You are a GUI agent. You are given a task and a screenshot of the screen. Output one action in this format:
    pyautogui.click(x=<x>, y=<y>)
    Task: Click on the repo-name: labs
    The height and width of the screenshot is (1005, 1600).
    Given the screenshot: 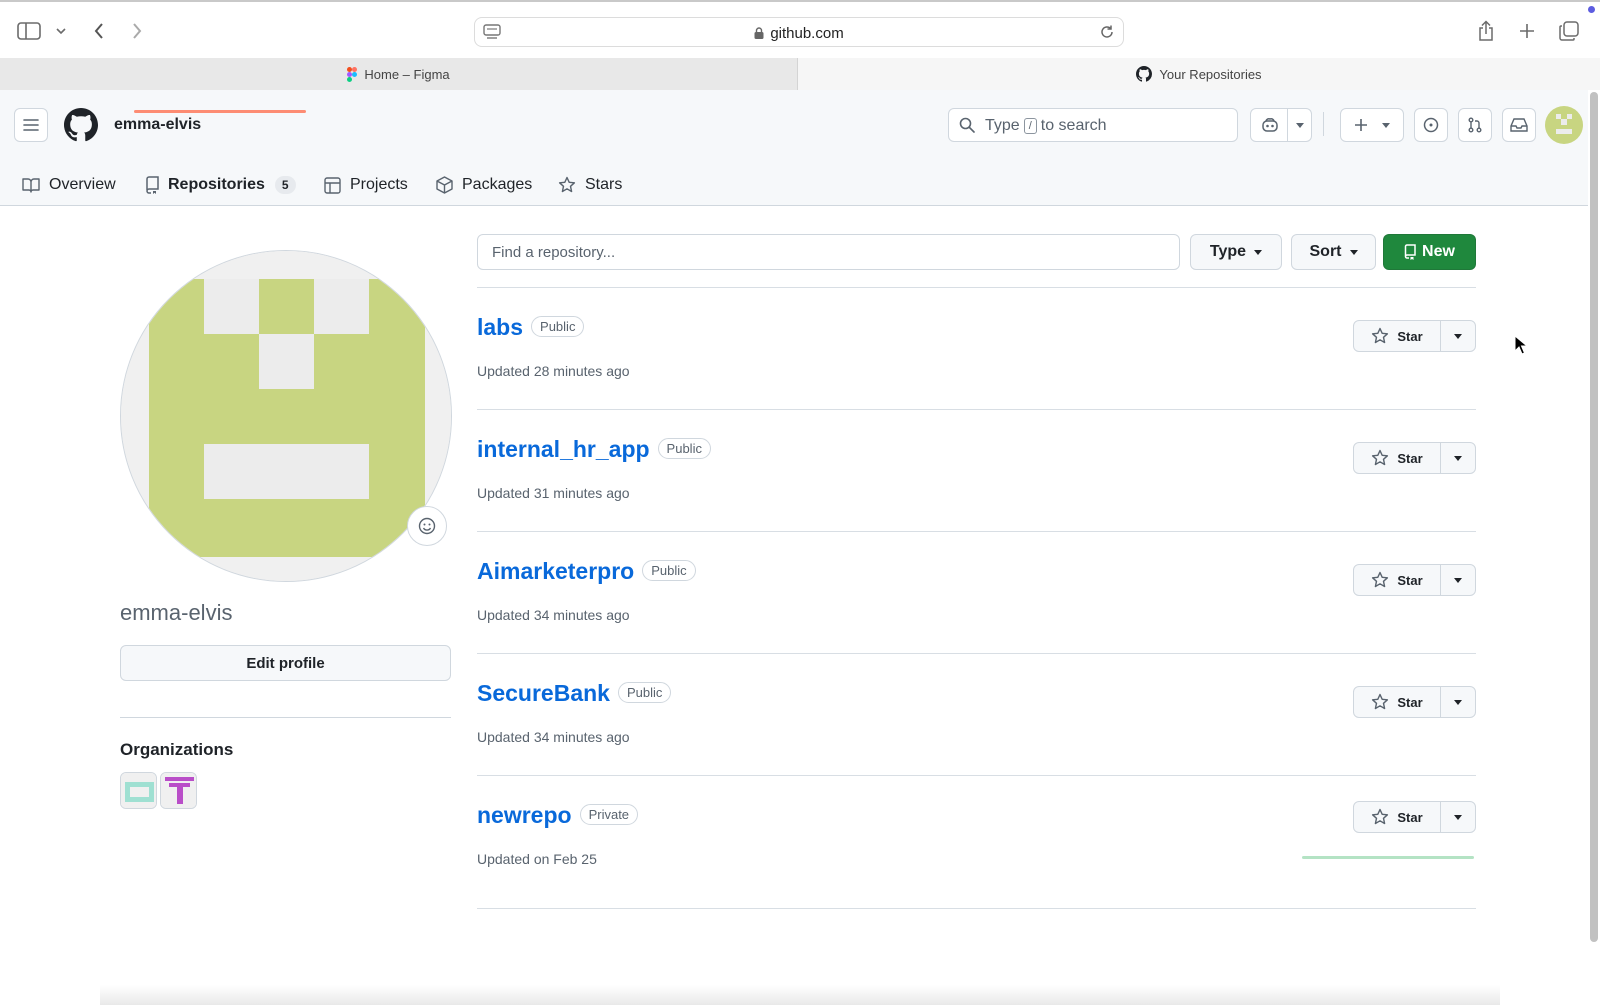 What is the action you would take?
    pyautogui.click(x=500, y=327)
    